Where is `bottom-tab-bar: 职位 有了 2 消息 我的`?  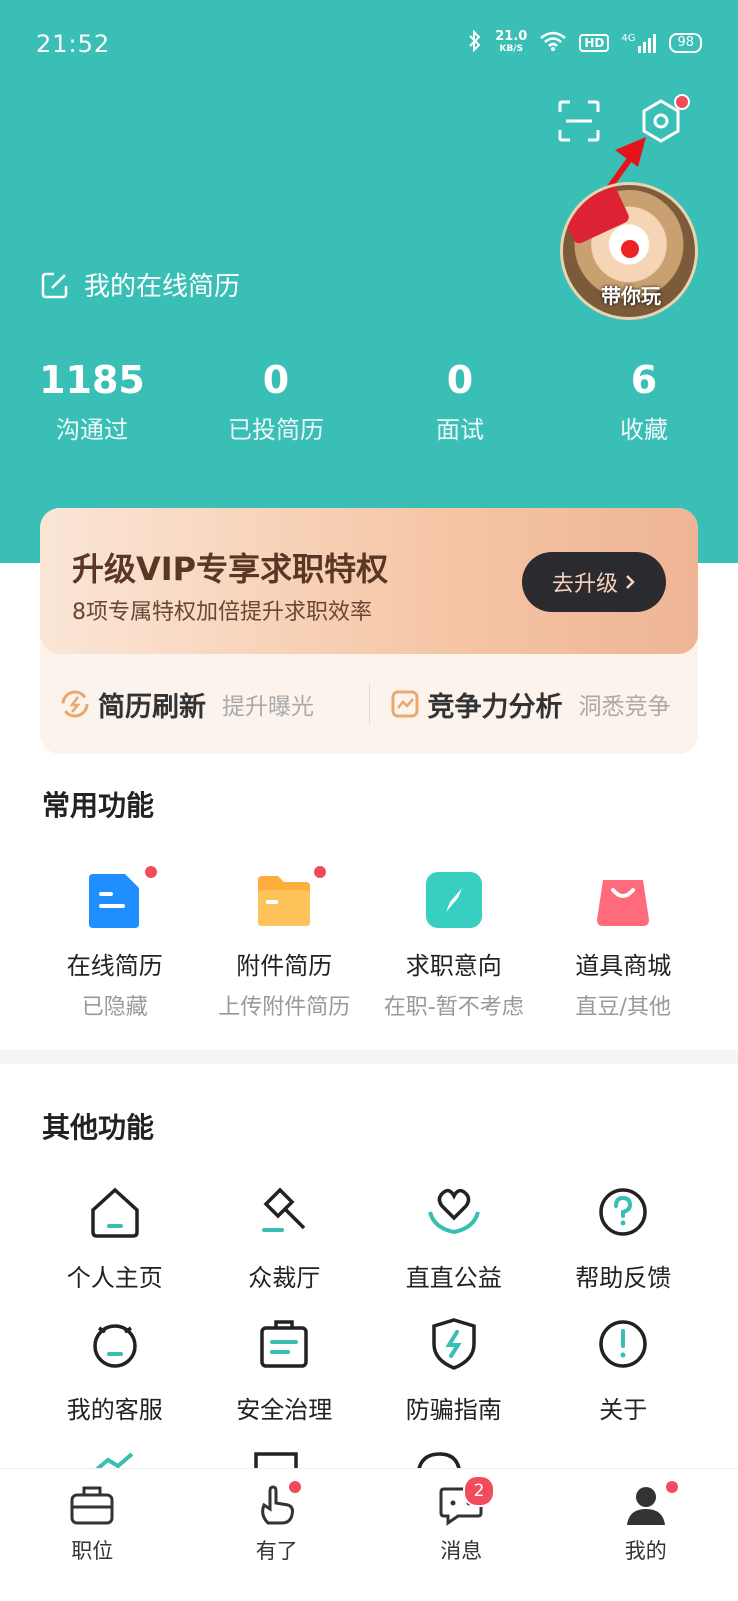 bottom-tab-bar: 职位 有了 2 消息 我的 is located at coordinates (369, 1534).